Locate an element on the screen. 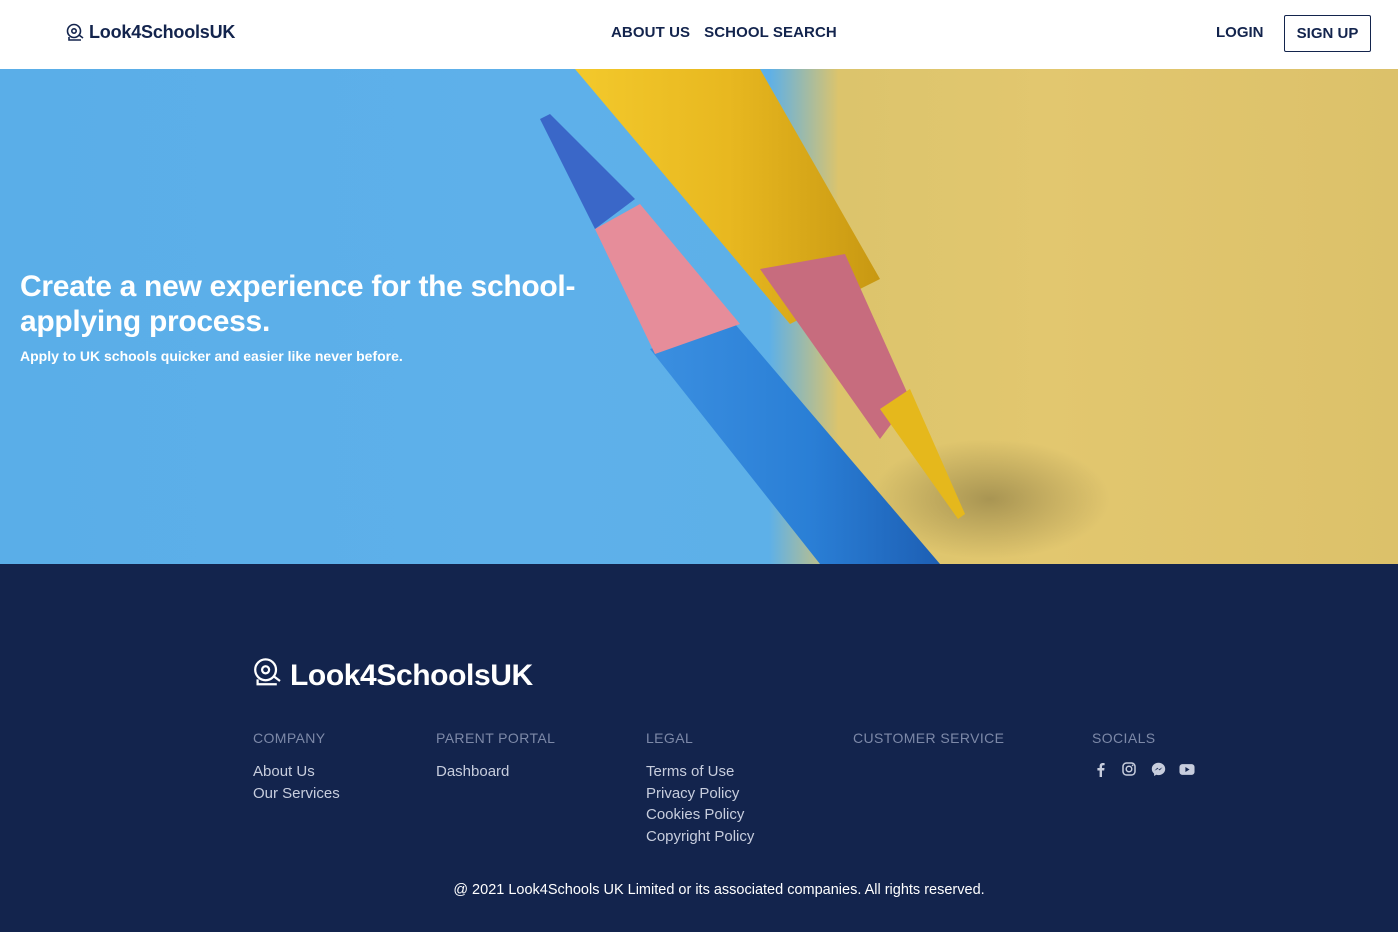 The height and width of the screenshot is (932, 1398). footer-heading-parent-portal: PARENT PORTAL is located at coordinates (496, 738).